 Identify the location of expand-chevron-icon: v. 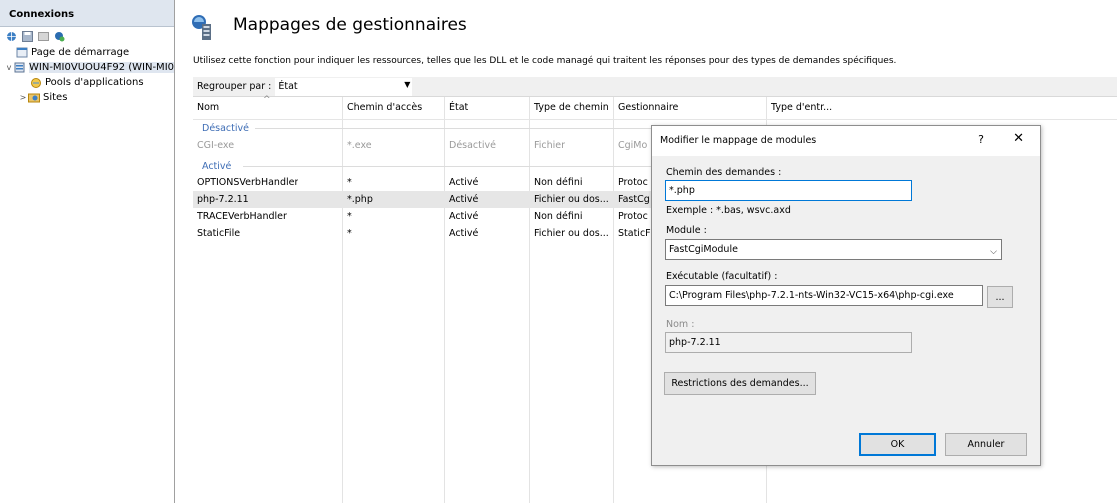
(9, 67).